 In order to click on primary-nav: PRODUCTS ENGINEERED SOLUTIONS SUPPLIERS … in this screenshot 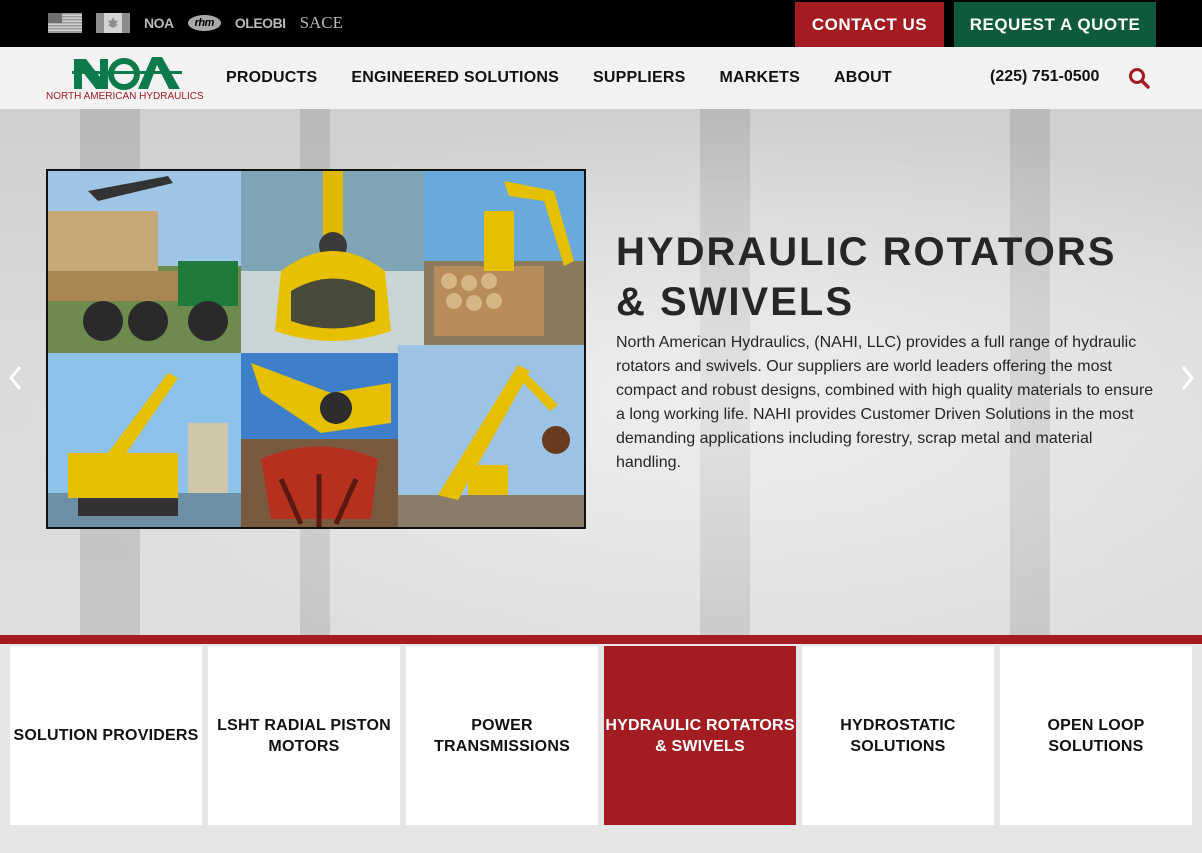, I will do `click(559, 78)`.